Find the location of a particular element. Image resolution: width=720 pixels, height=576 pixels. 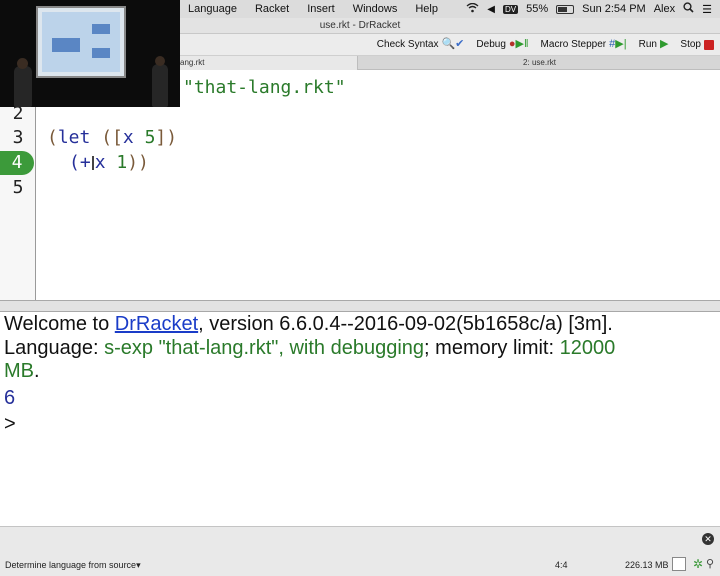

close-icon: ✕ is located at coordinates (708, 539).